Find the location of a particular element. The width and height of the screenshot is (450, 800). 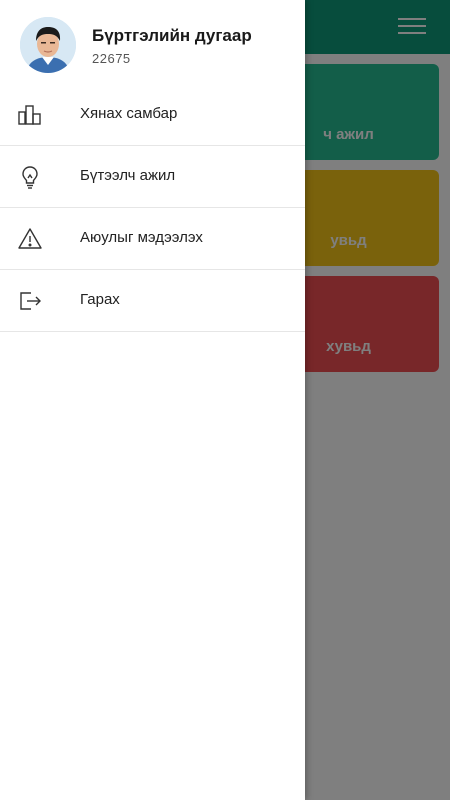

nav-item-report-hazard: Аюулыг мэдээлэх is located at coordinates (152, 239).